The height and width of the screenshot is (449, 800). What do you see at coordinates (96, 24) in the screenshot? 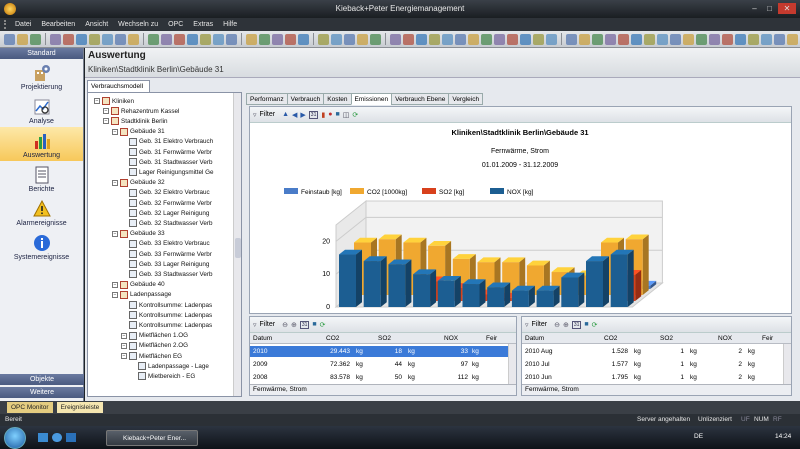
I see `menu-ansicht: Ansicht` at bounding box center [96, 24].